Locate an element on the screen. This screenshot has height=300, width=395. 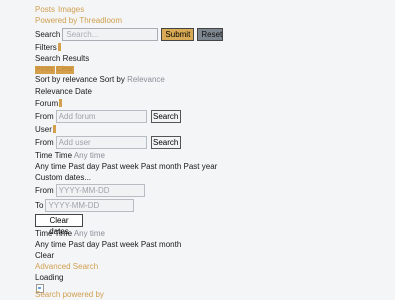
clear-dates-button: Clear dates is located at coordinates (59, 225).